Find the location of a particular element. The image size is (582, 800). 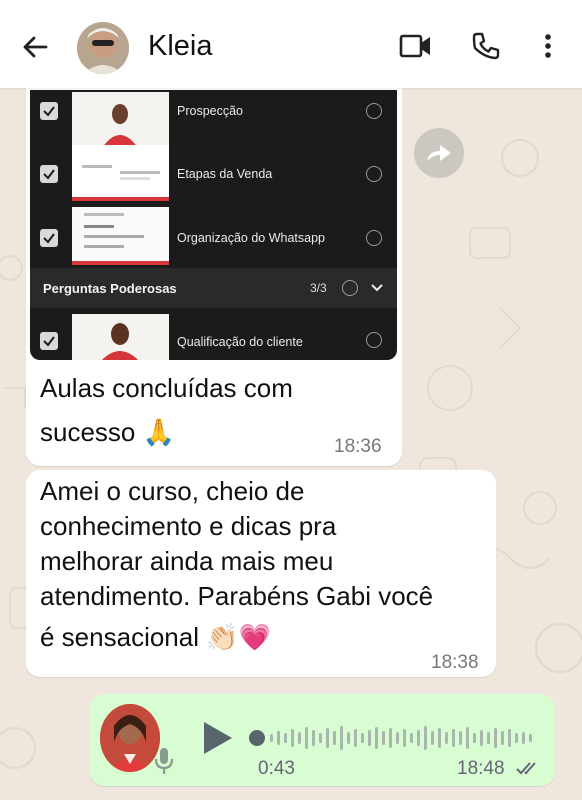

message-time: 18:36 is located at coordinates (358, 446).